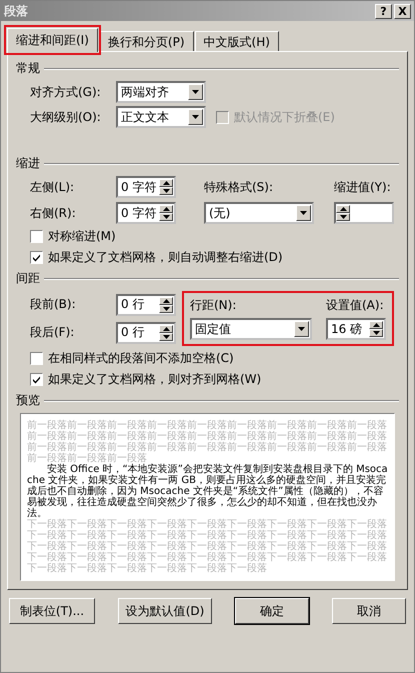  I want to click on field-label: 段前(B):, so click(53, 304).